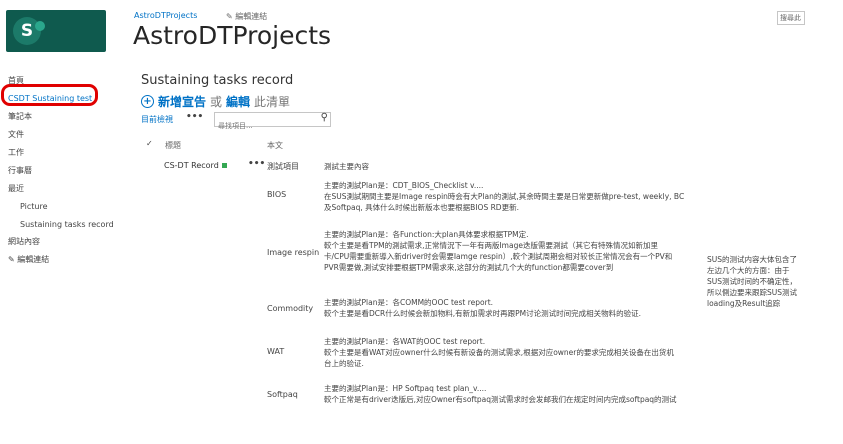 Image resolution: width=843 pixels, height=444 pixels. I want to click on ql-item-site-contents: 網站內容, so click(64, 242).